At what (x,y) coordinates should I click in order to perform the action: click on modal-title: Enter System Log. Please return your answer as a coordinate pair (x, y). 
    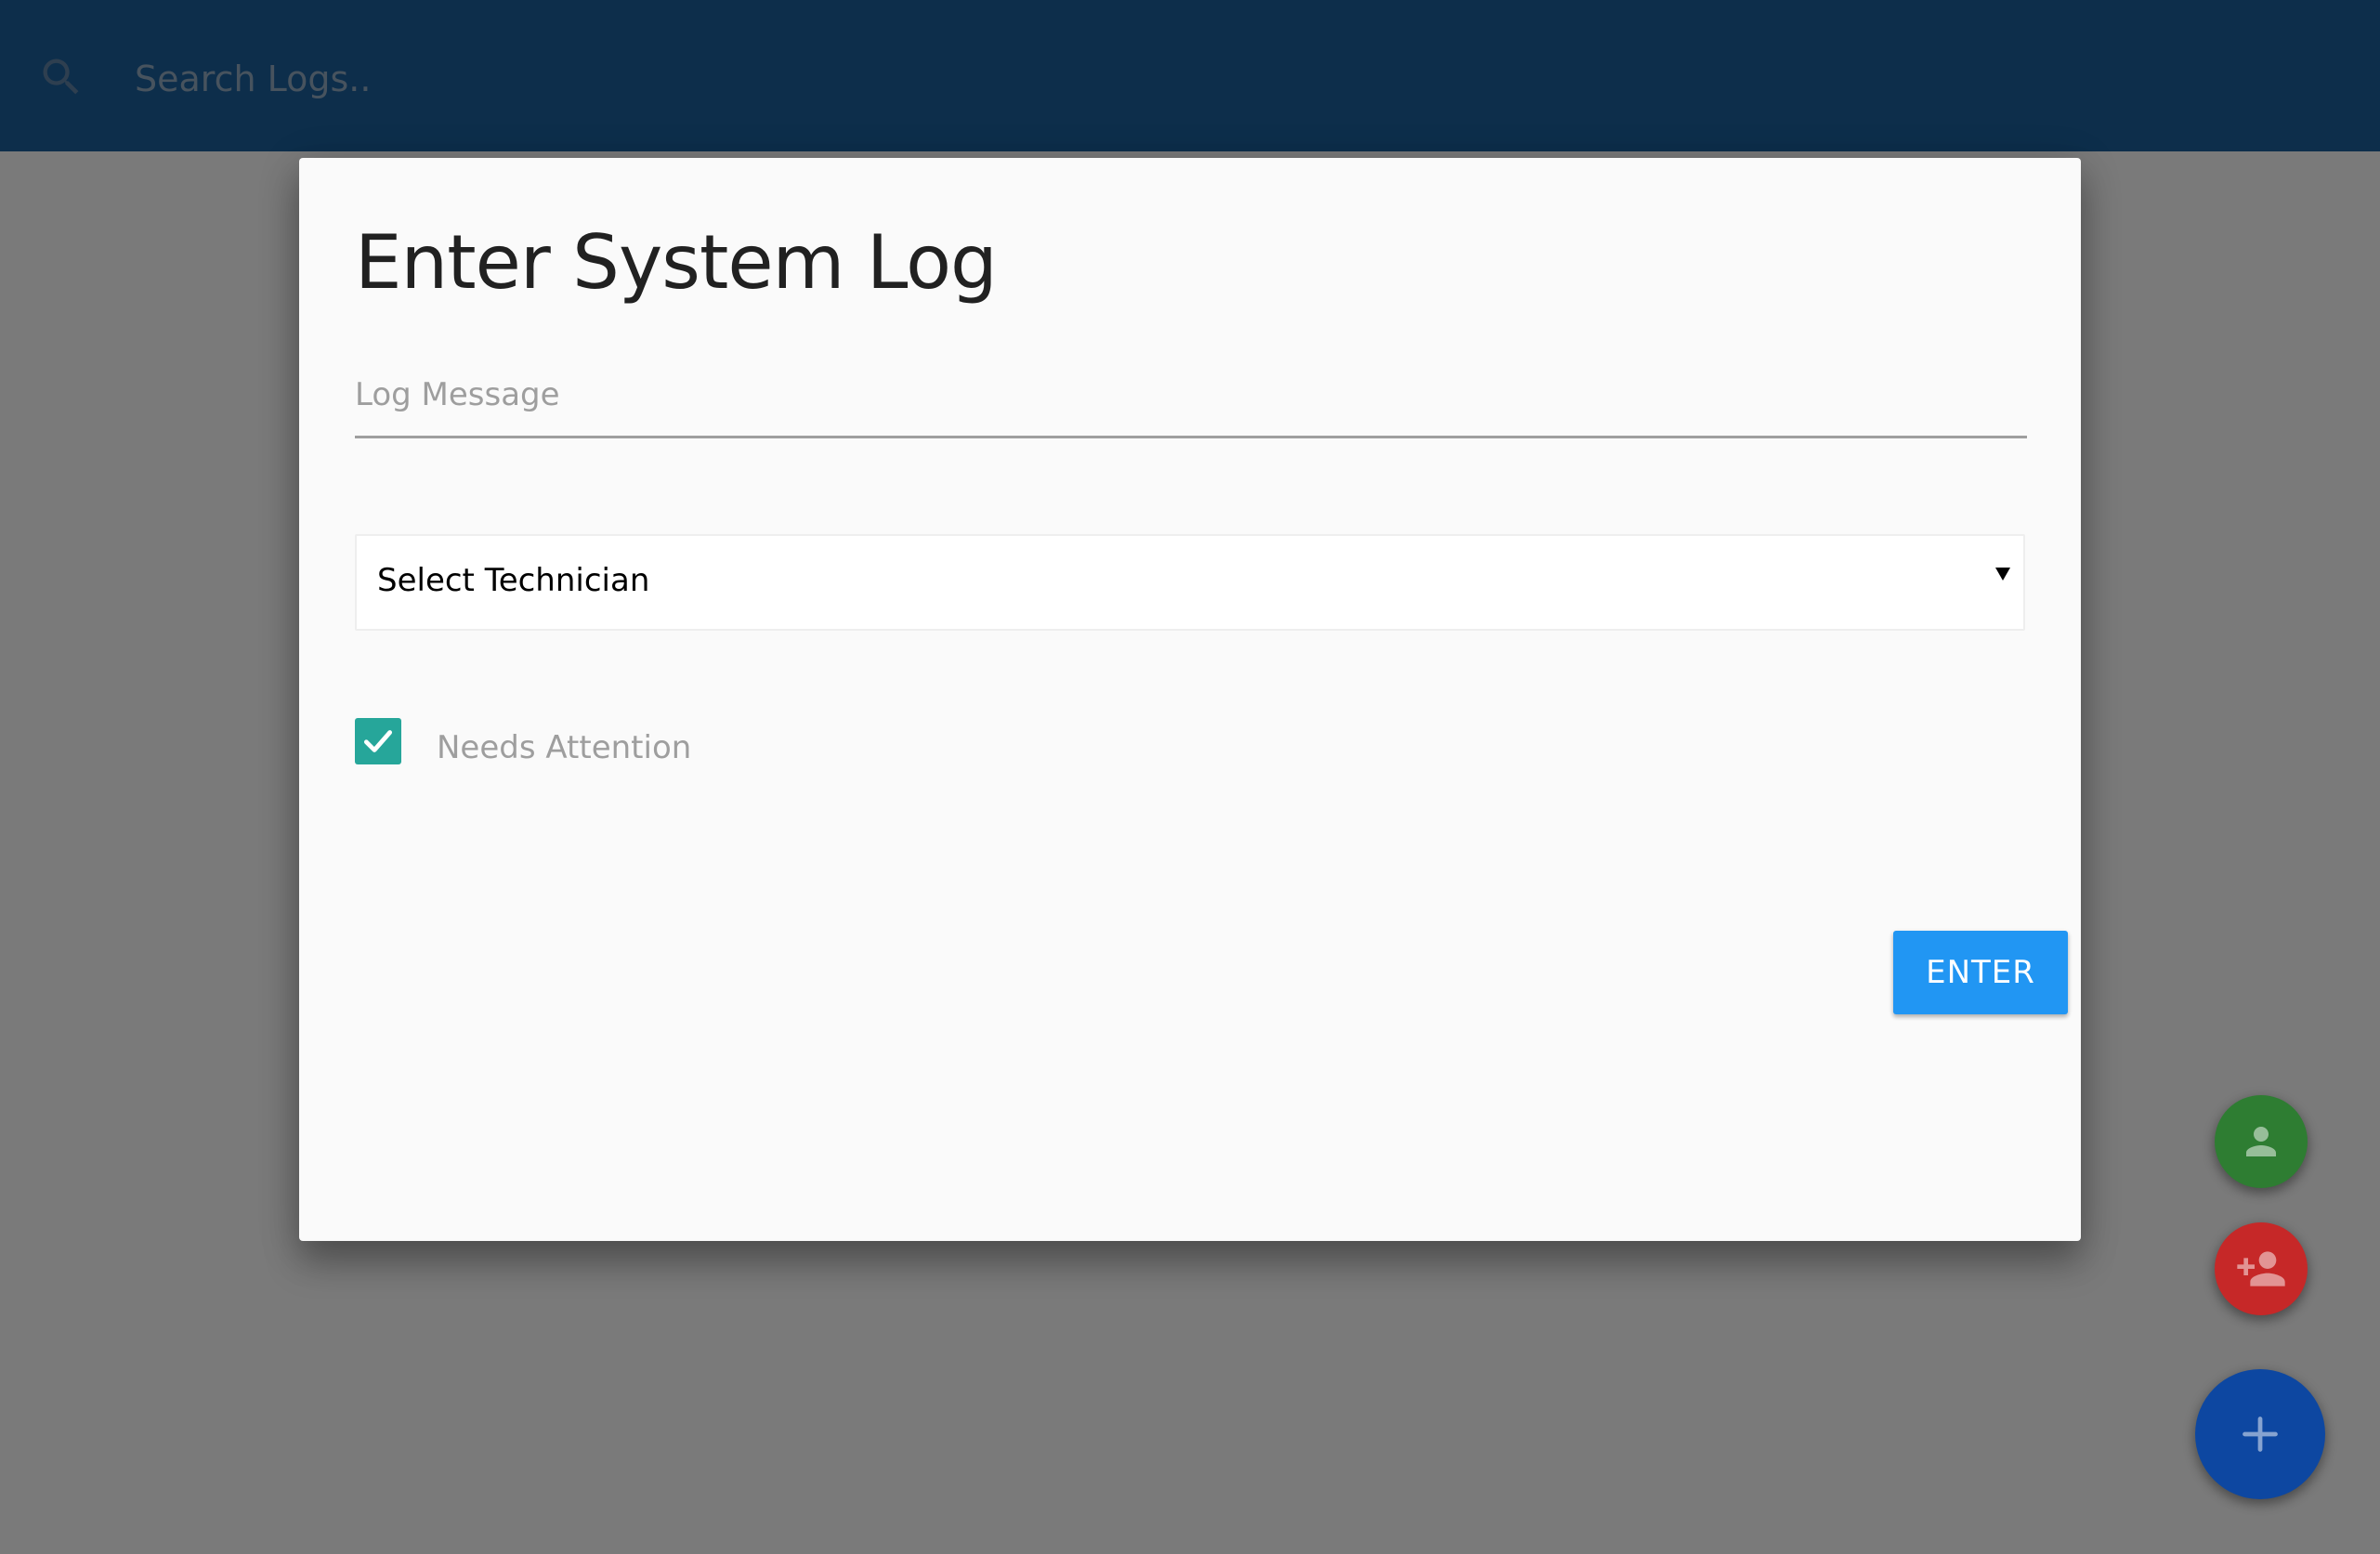
    Looking at the image, I should click on (676, 262).